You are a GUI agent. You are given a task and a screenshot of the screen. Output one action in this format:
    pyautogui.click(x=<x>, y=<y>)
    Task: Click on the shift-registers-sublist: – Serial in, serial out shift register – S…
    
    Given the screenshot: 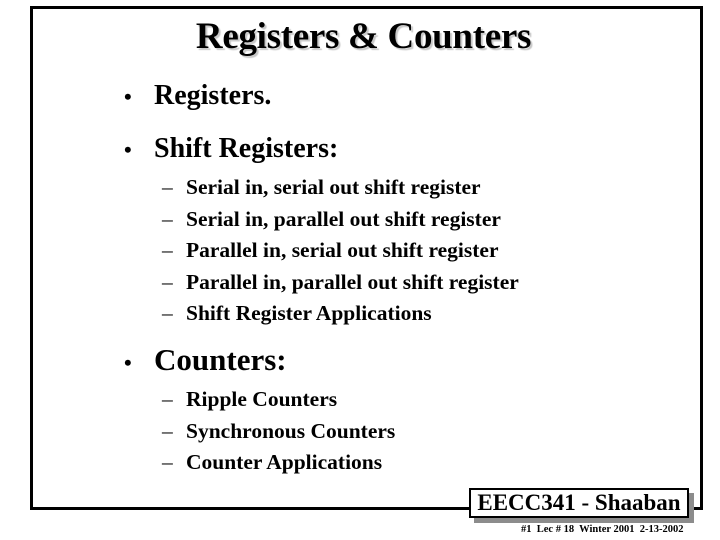 What is the action you would take?
    pyautogui.click(x=340, y=251)
    